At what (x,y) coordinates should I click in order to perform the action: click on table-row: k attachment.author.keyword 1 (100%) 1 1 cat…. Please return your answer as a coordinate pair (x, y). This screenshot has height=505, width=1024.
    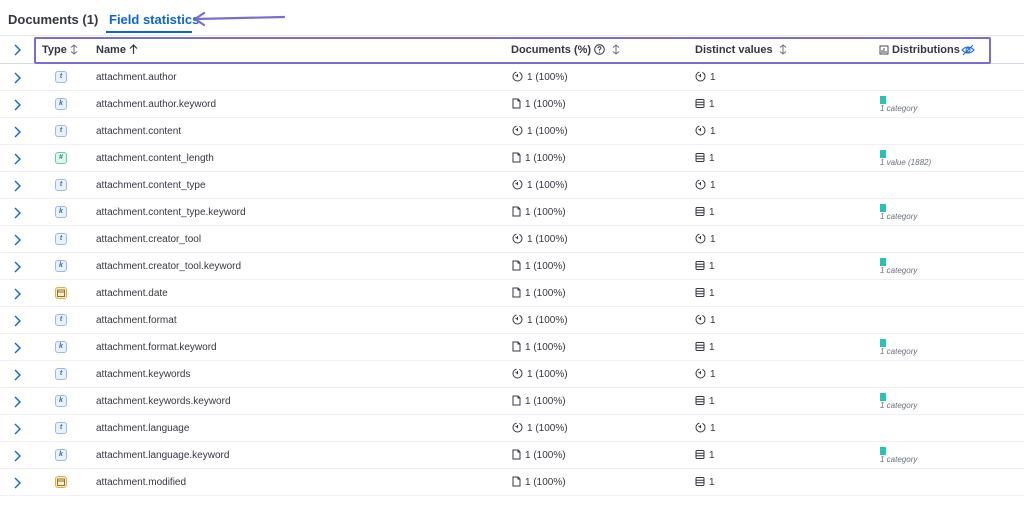
    Looking at the image, I should click on (512, 104).